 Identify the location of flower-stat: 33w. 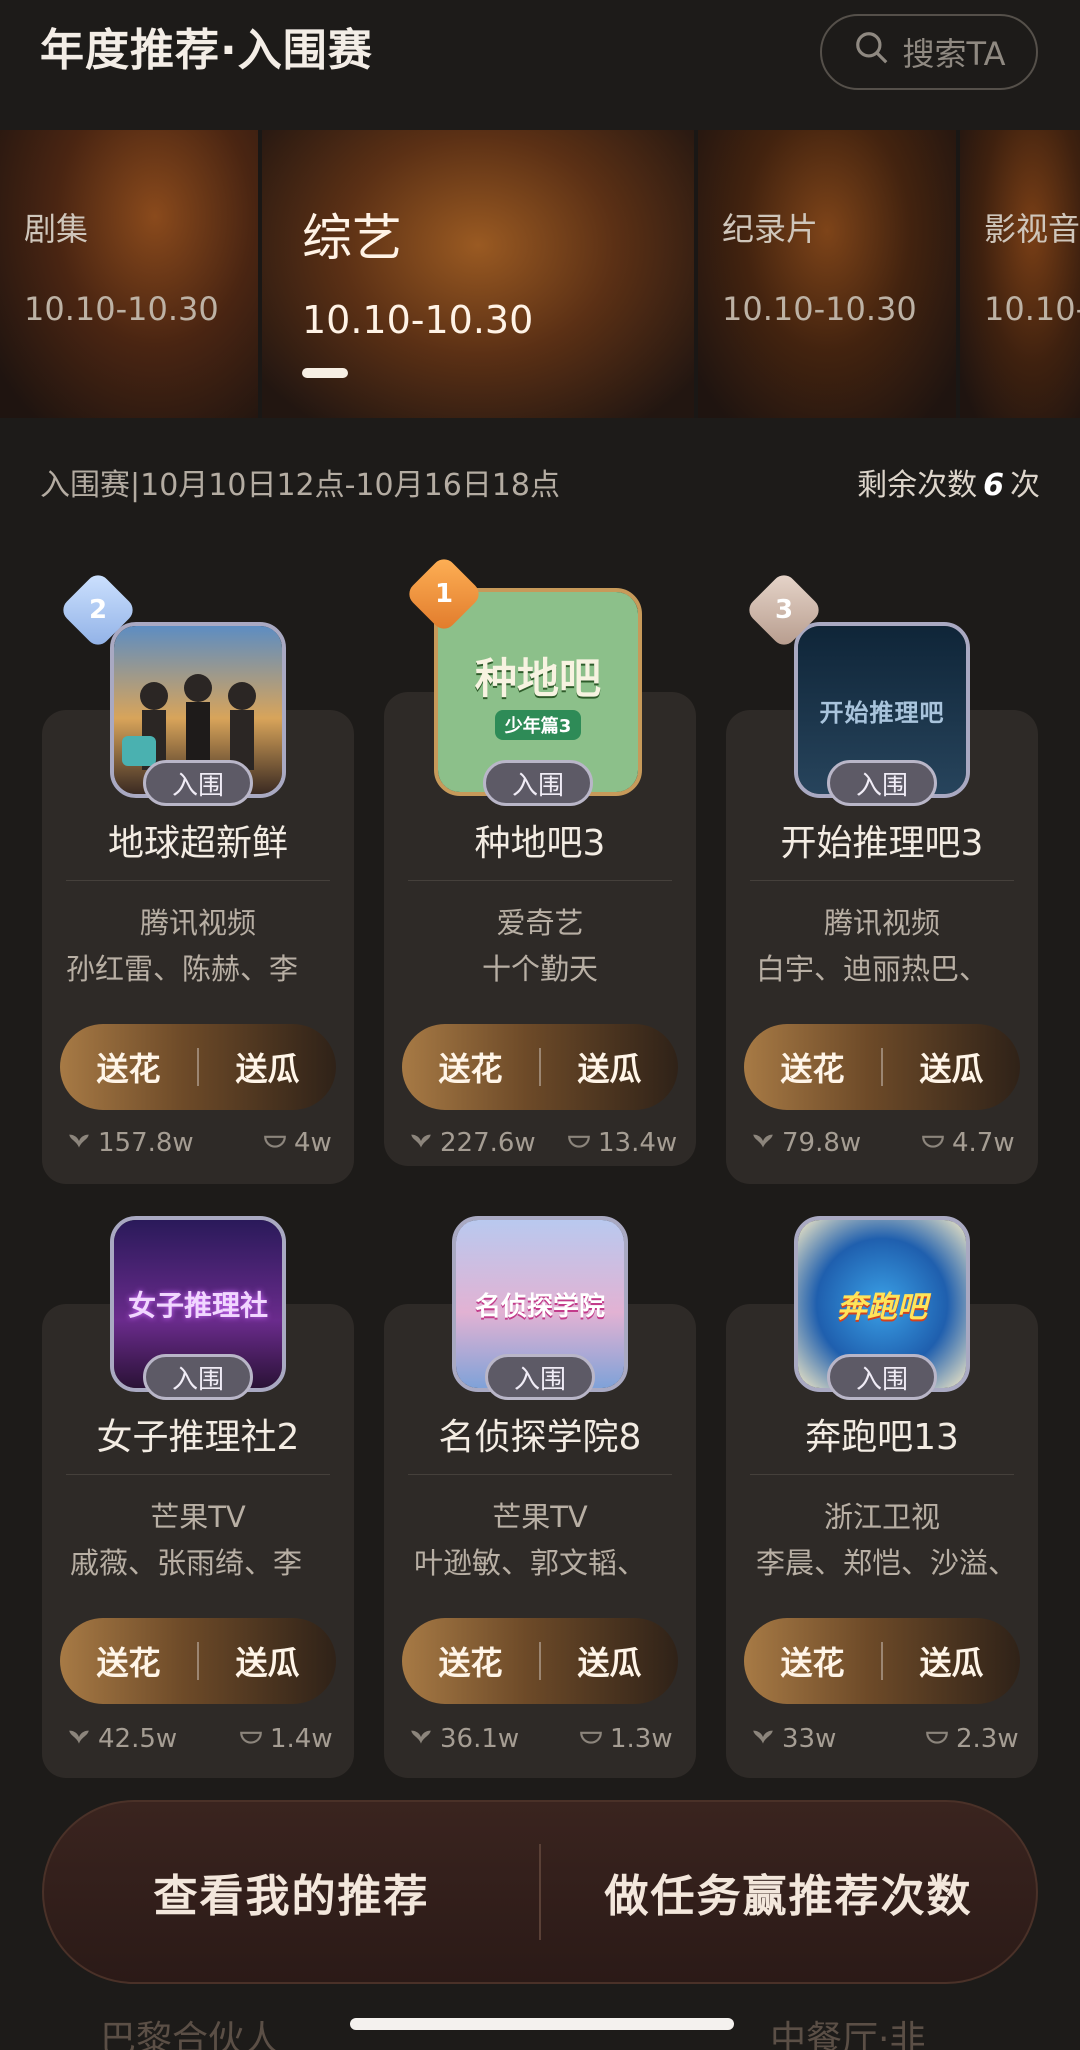
(793, 1738).